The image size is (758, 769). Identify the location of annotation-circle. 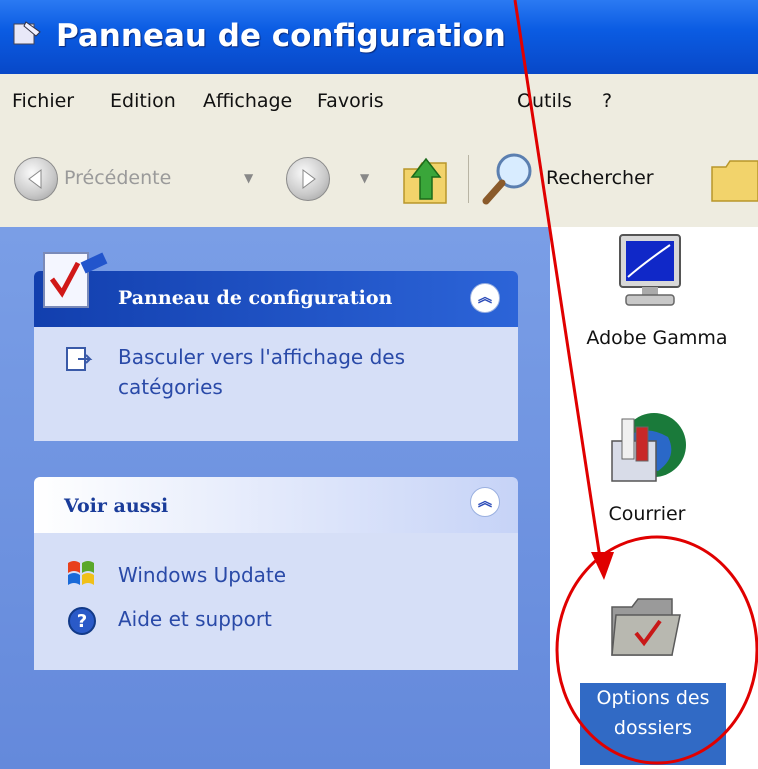
(656, 650).